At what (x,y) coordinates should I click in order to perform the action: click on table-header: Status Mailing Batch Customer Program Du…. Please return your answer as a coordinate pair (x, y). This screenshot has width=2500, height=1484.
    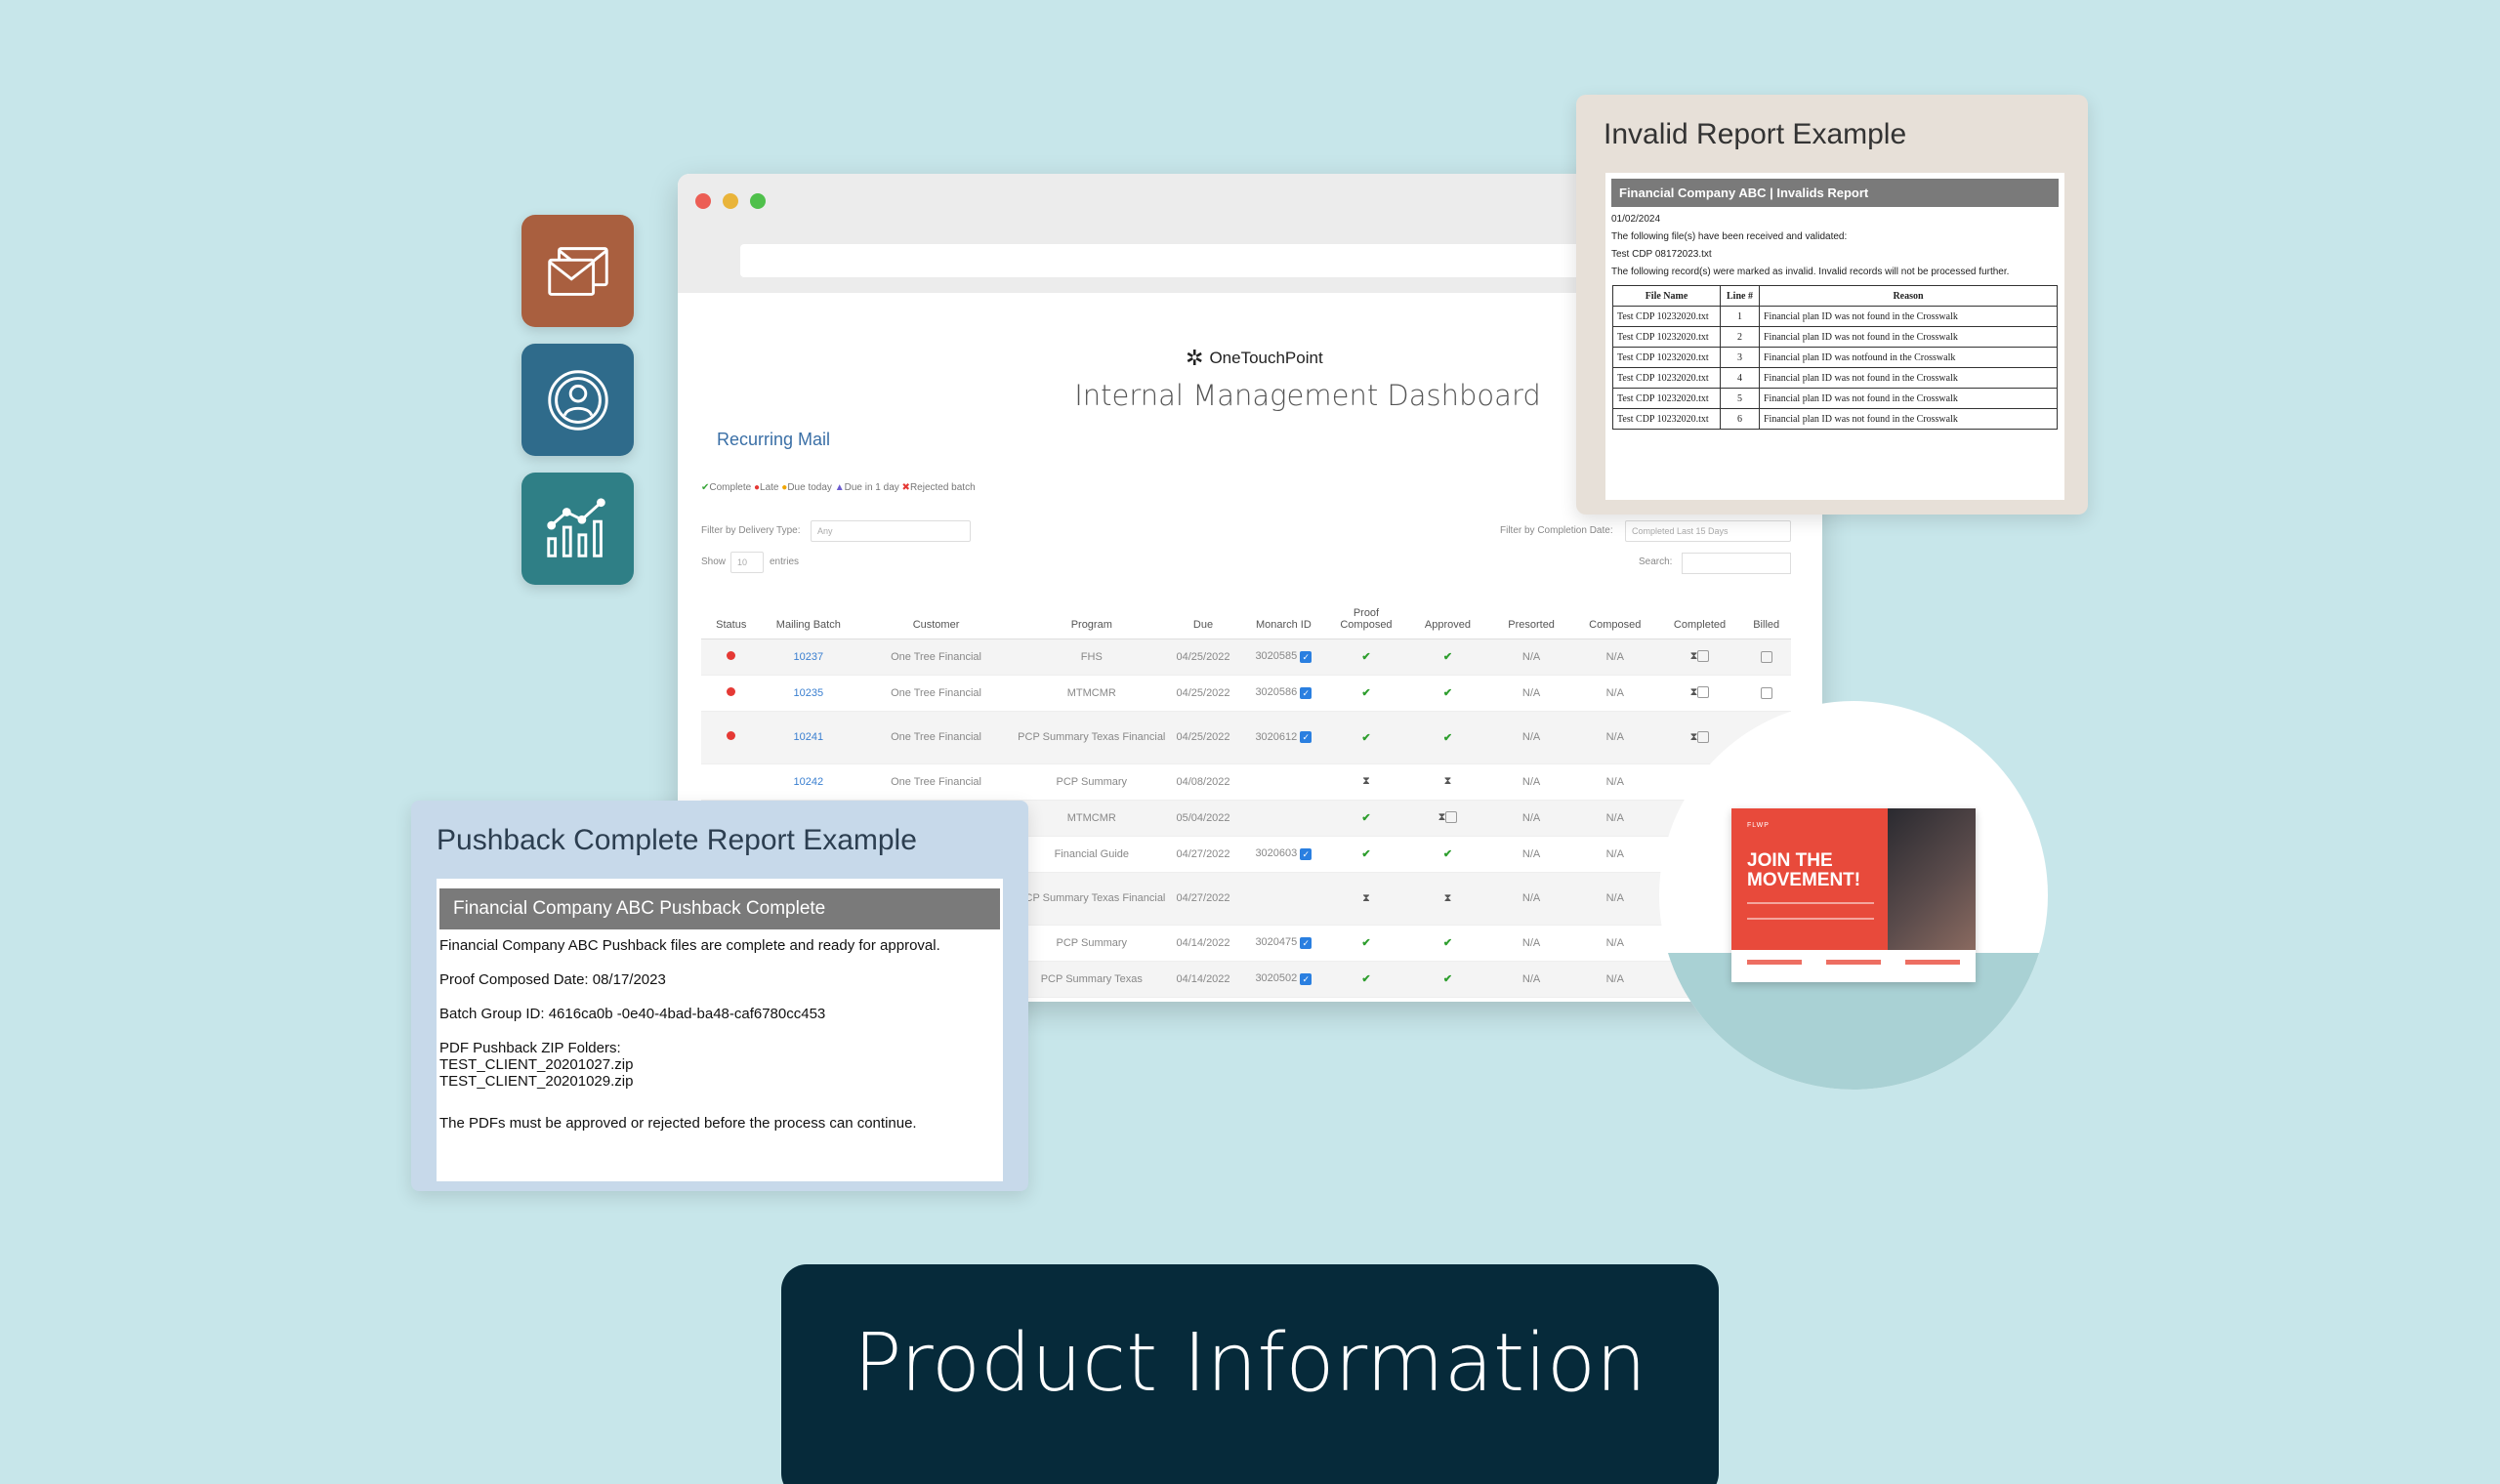
    Looking at the image, I should click on (1246, 615).